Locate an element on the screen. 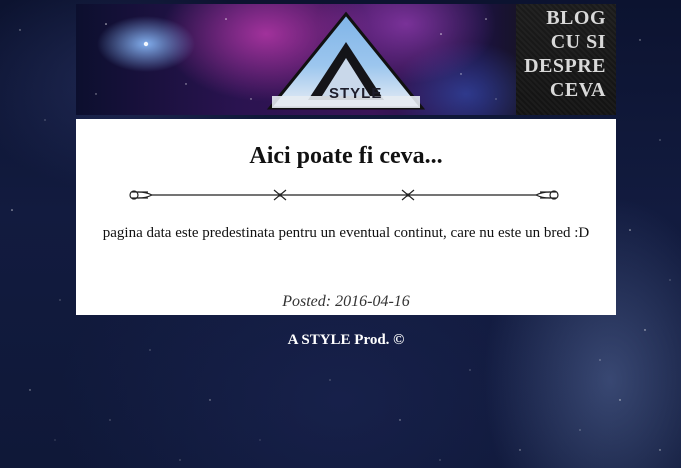 This screenshot has height=468, width=681. blog-title: BLOG CU SI DESPRE CEVA is located at coordinates (558, 54).